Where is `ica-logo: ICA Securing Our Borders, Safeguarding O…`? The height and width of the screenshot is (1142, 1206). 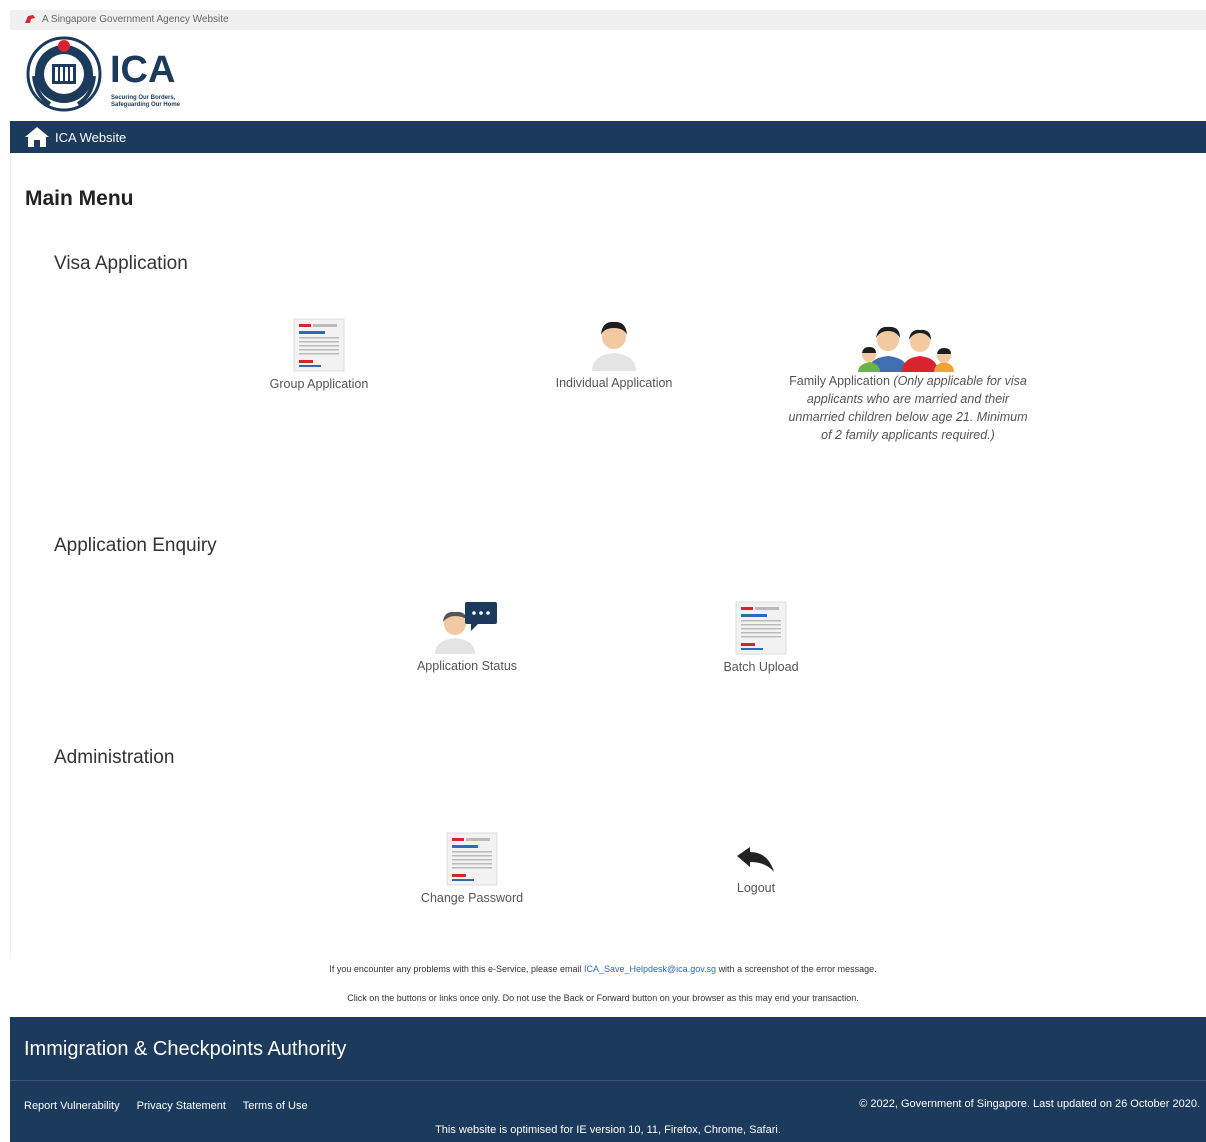
ica-logo: ICA Securing Our Borders, Safeguarding O… is located at coordinates (116, 76).